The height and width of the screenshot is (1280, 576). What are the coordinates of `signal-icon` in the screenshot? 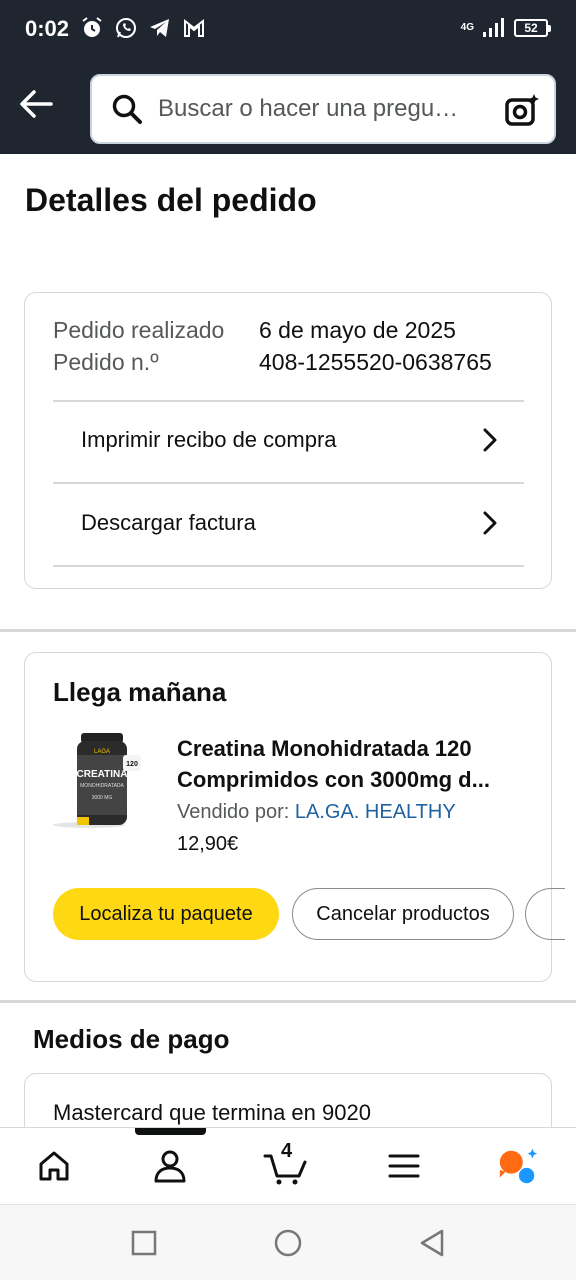 It's located at (493, 27).